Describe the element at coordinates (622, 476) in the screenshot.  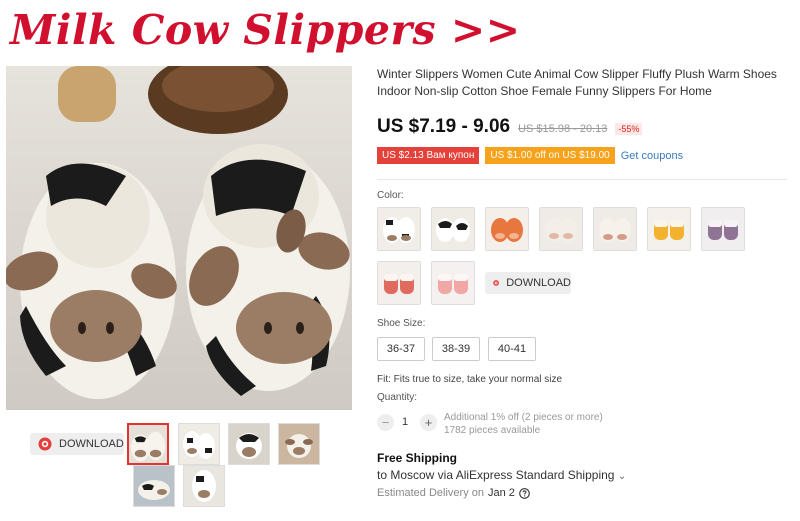
I see `chevron-down-icon: ⌄` at that location.